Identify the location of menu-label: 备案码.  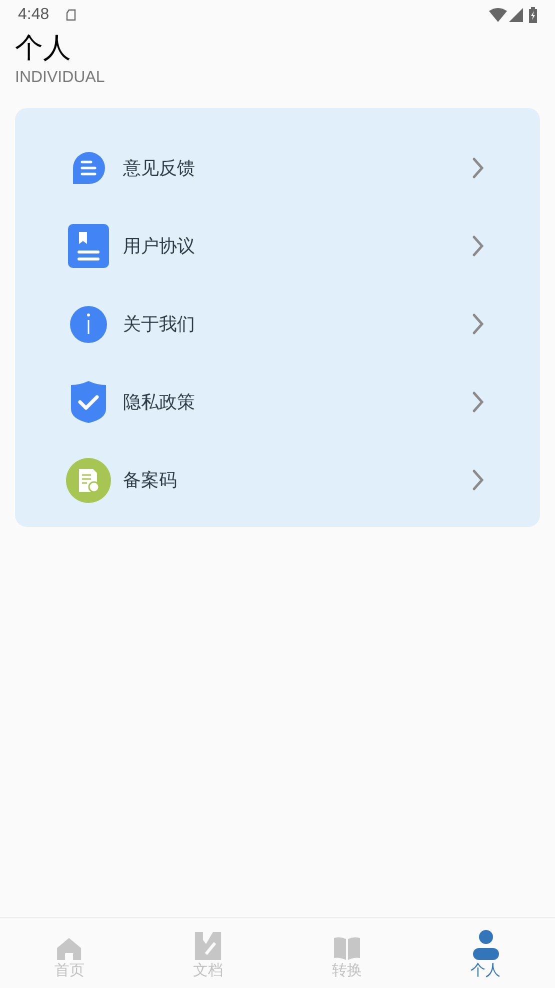
(150, 480).